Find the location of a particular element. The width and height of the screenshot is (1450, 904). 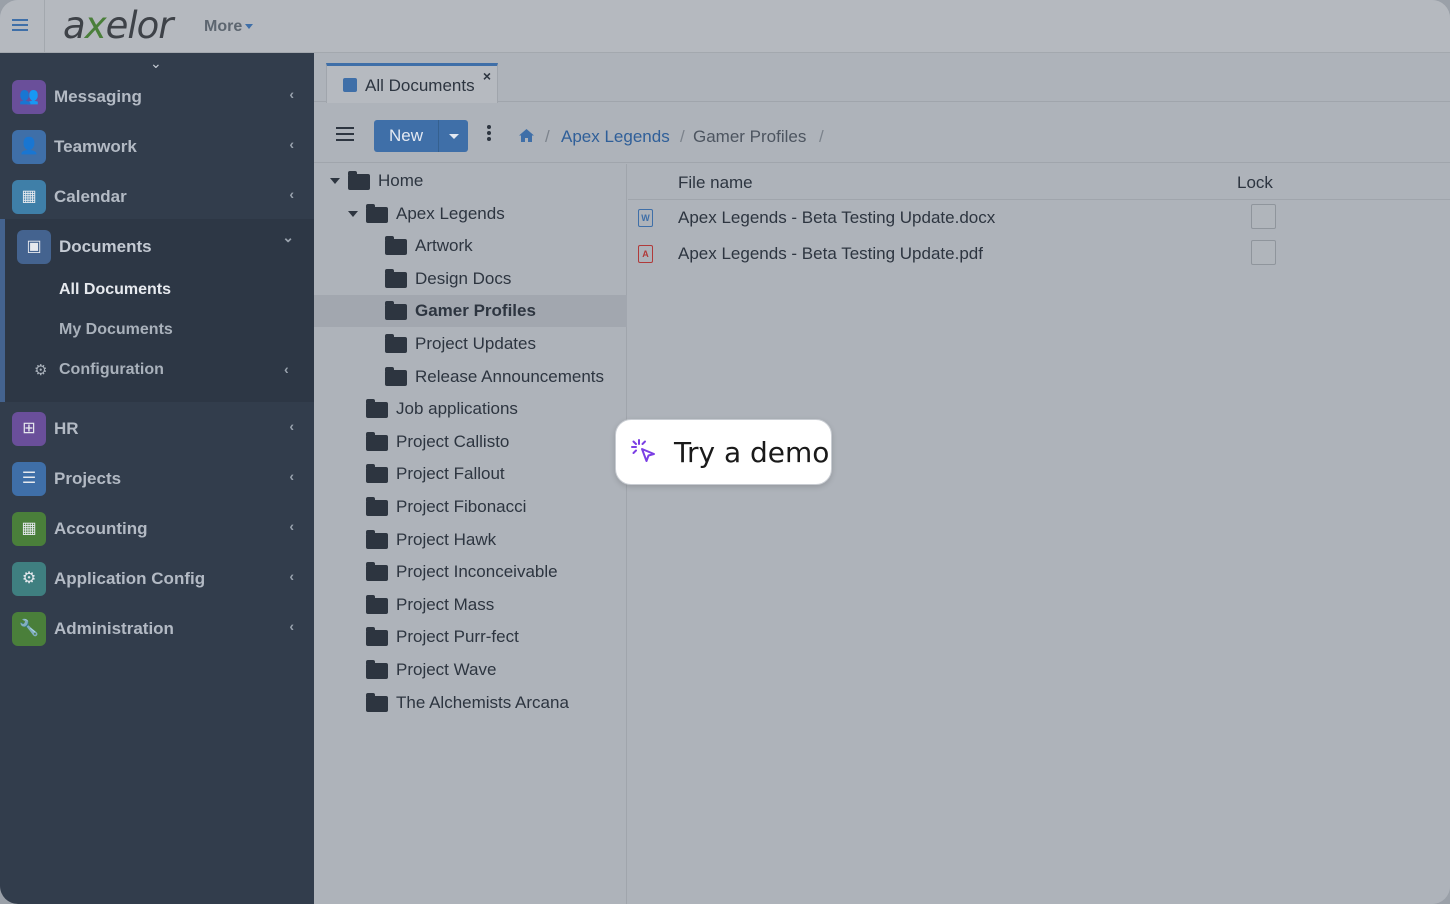

more-actions-icon is located at coordinates (489, 134).